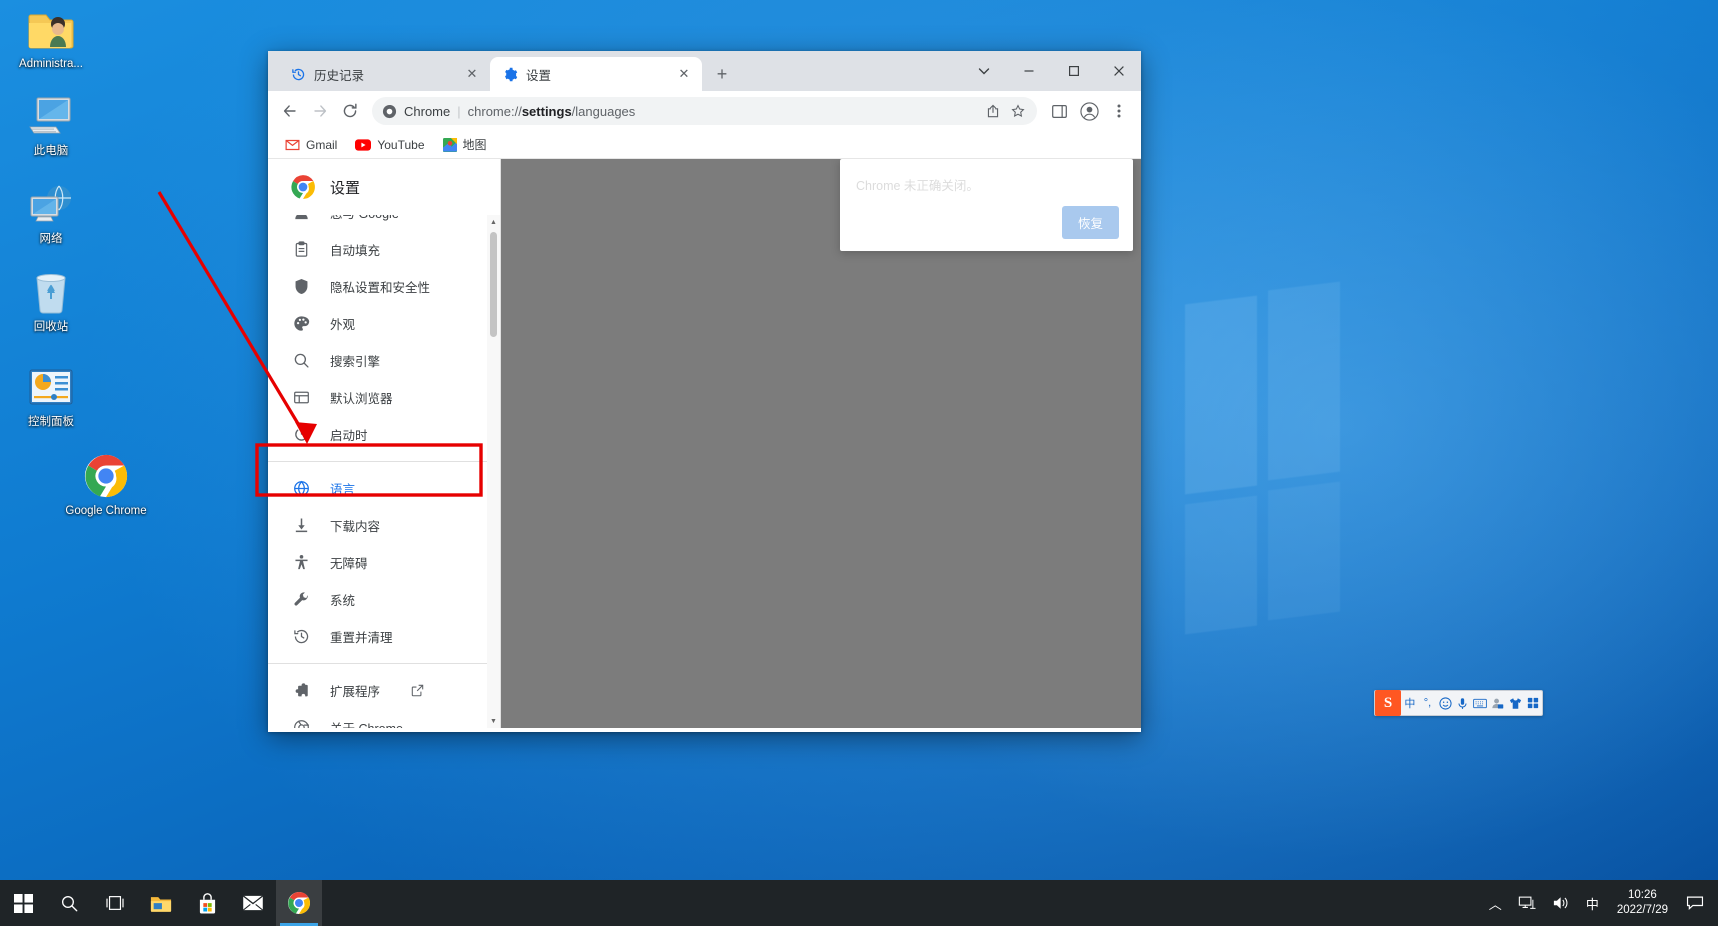 This screenshot has height=926, width=1718. Describe the element at coordinates (290, 111) in the screenshot. I see `back-button` at that location.